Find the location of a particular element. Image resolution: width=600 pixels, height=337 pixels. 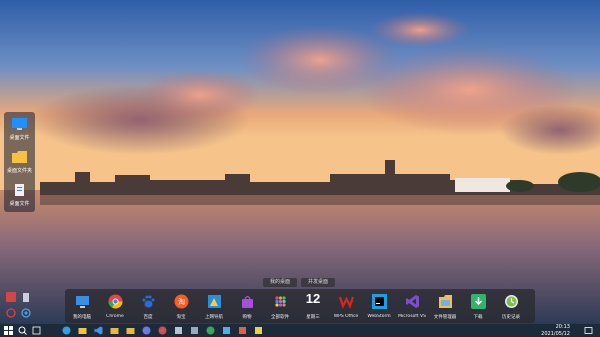

dock-item-label: 星期三 is located at coordinates (313, 317).